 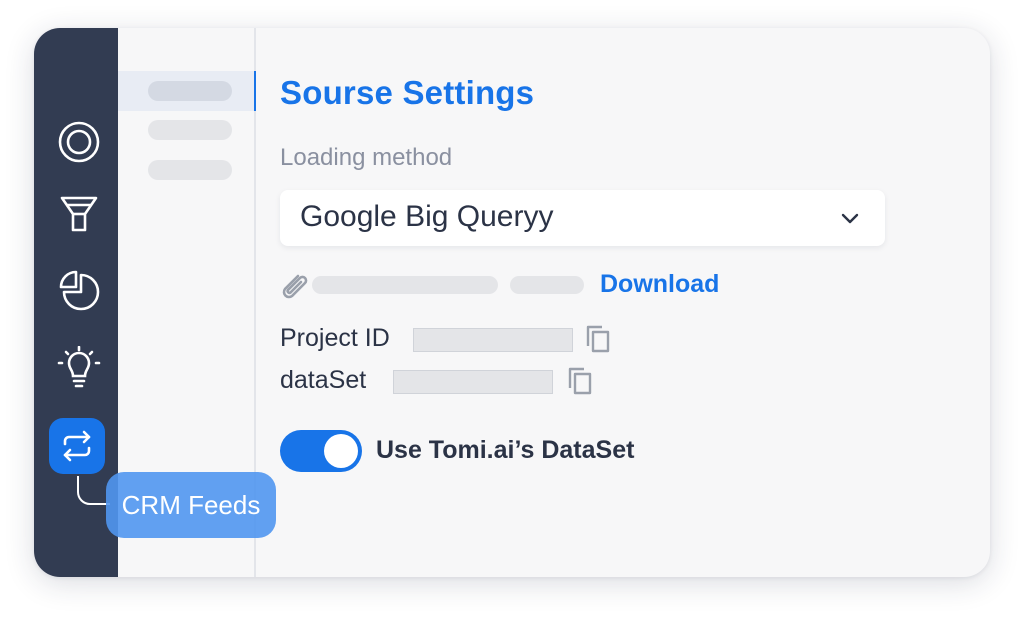 I want to click on project-id-label: Project ID, so click(x=335, y=338).